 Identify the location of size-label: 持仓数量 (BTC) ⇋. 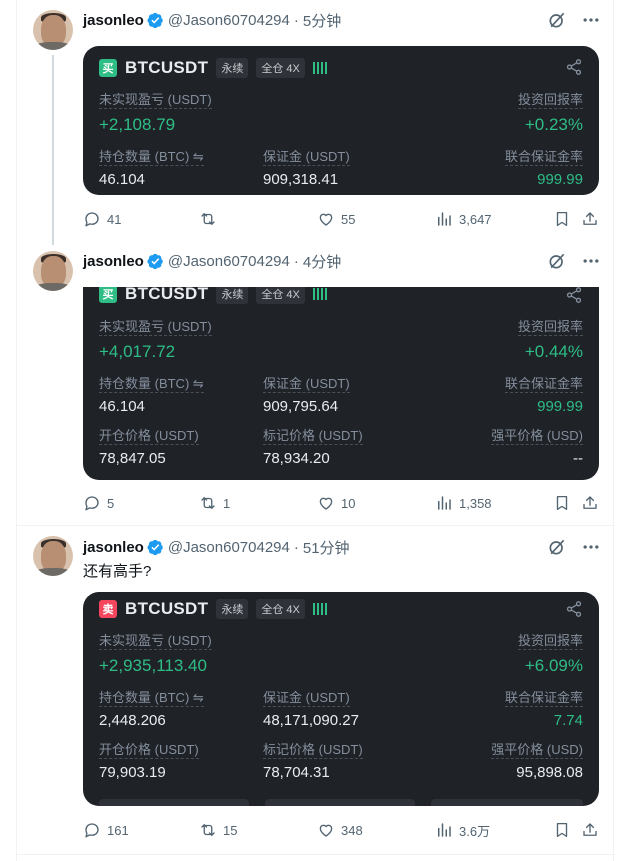
(151, 384).